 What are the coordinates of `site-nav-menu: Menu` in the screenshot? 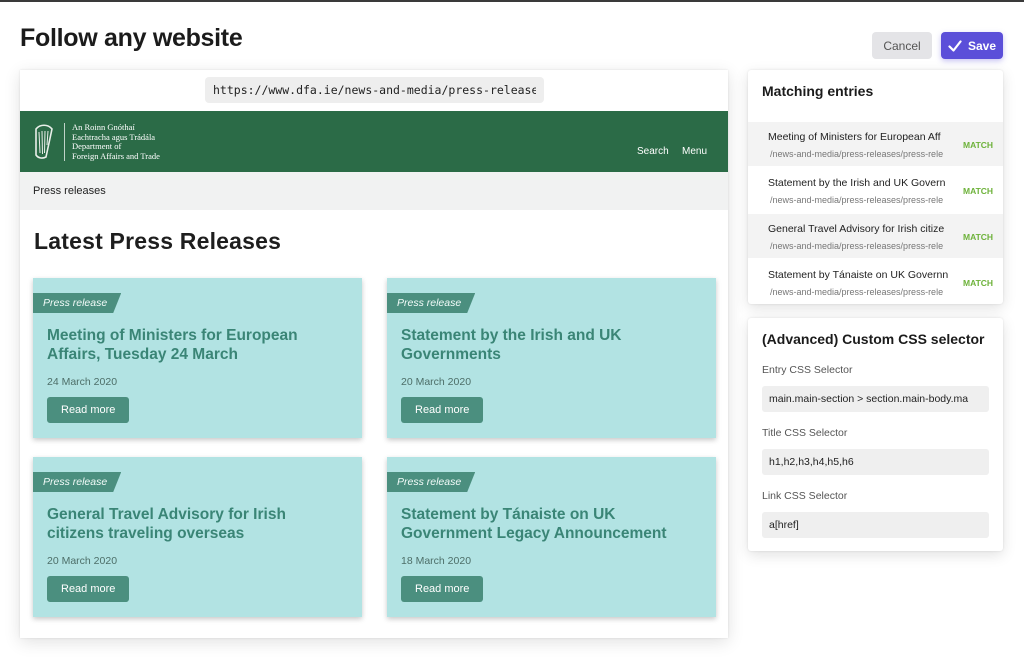 It's located at (694, 151).